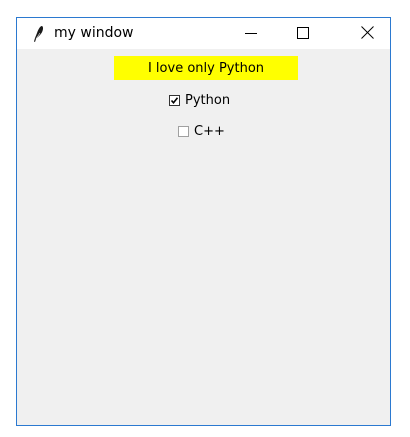  Describe the element at coordinates (206, 68) in the screenshot. I see `status-label: I love only Python` at that location.